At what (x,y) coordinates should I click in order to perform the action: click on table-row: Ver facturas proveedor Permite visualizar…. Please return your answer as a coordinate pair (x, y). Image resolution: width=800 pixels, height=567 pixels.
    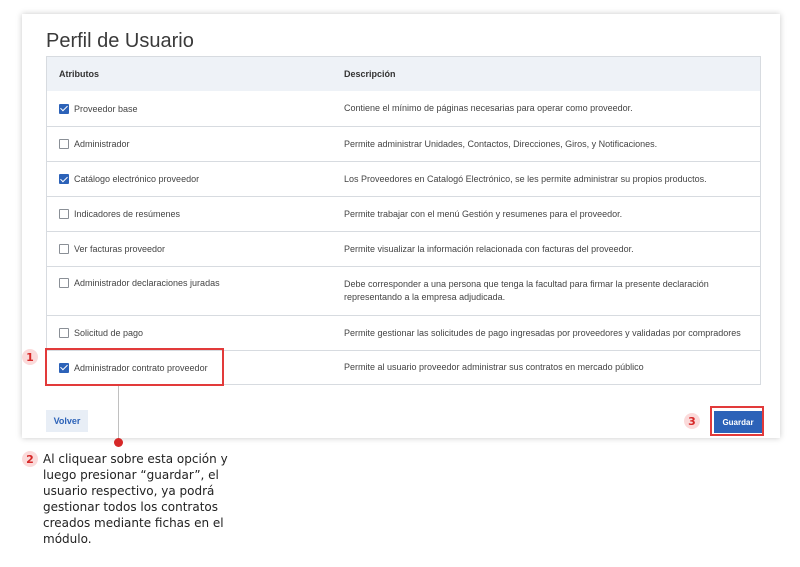
    Looking at the image, I should click on (403, 248).